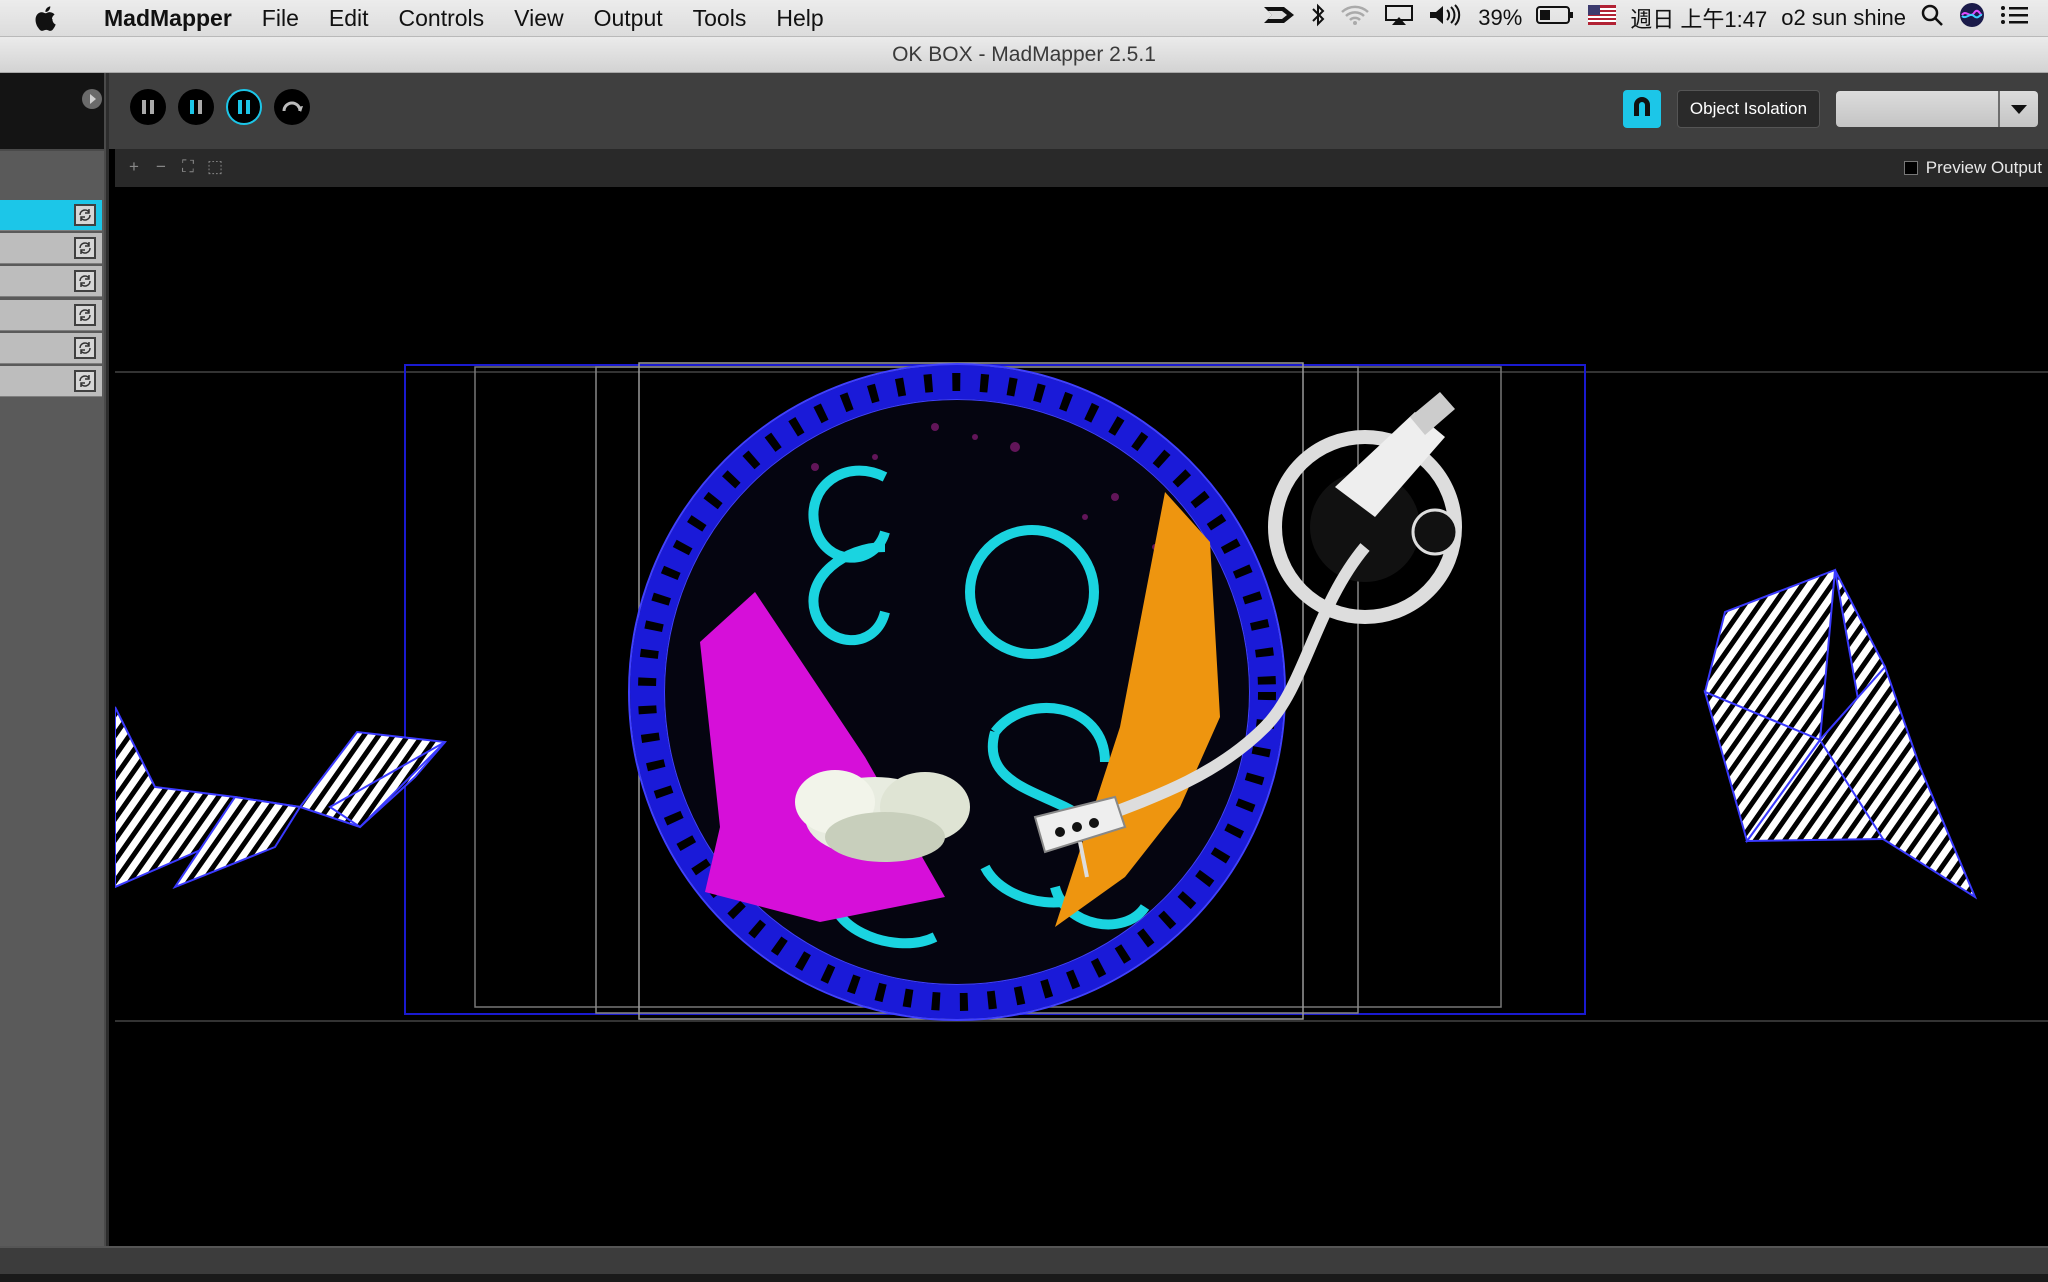 This screenshot has width=2048, height=1282. I want to click on object-isolation-button: Object Isolation, so click(1748, 109).